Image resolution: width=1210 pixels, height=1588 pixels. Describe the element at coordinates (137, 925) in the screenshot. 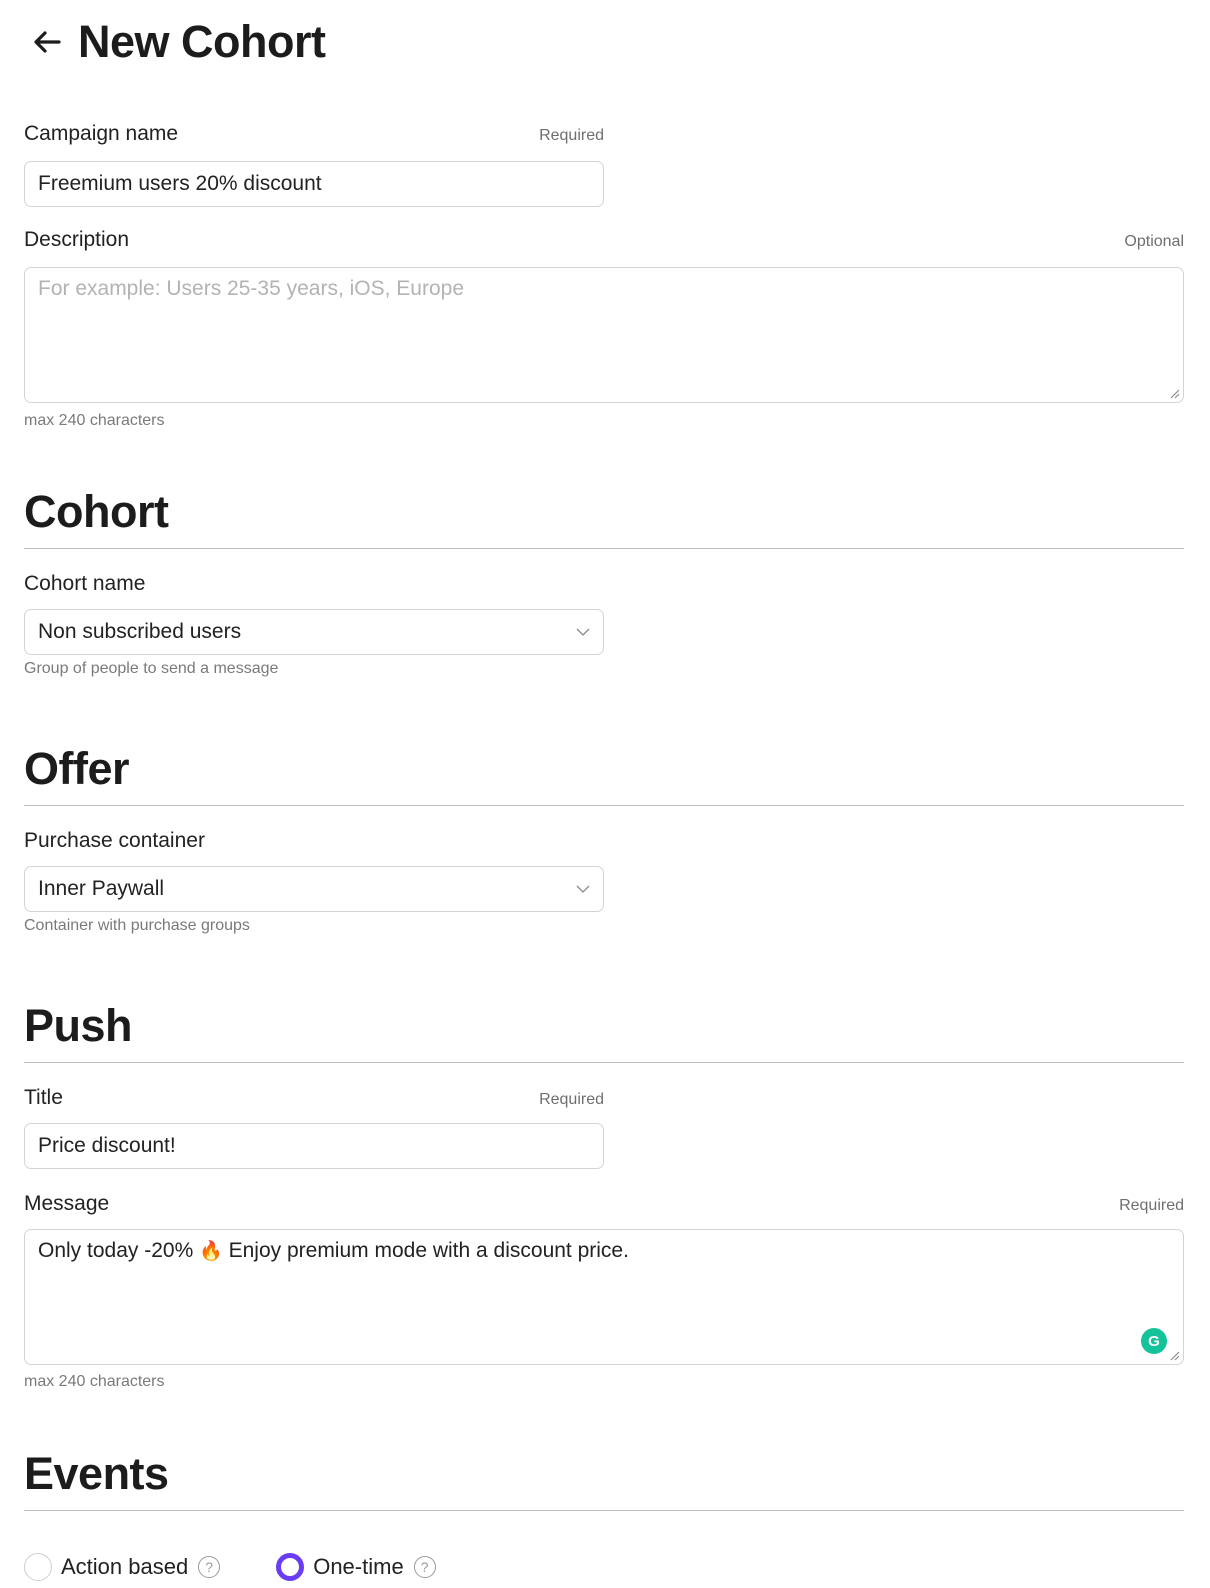

I see `purchase-container-hint: Container with purchase groups` at that location.